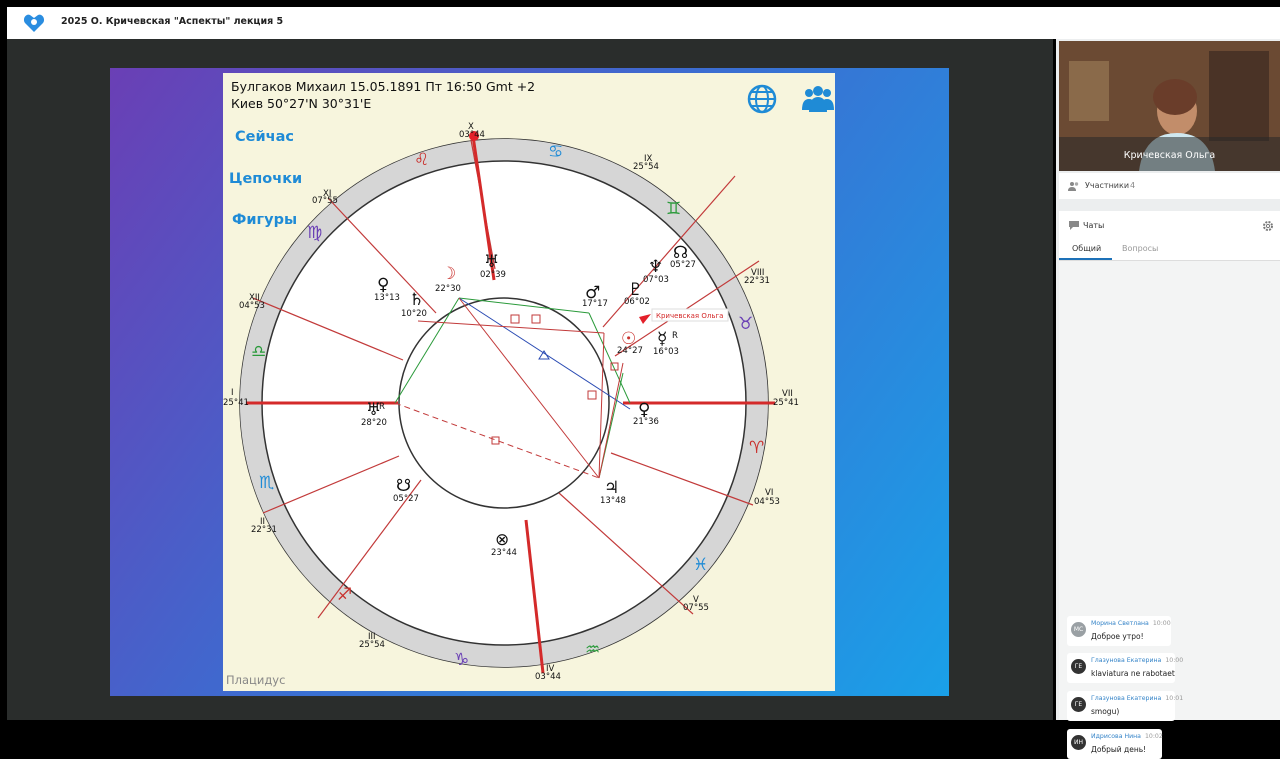 The height and width of the screenshot is (759, 1280). Describe the element at coordinates (1078, 629) in the screenshot. I see `avatar: МС` at that location.